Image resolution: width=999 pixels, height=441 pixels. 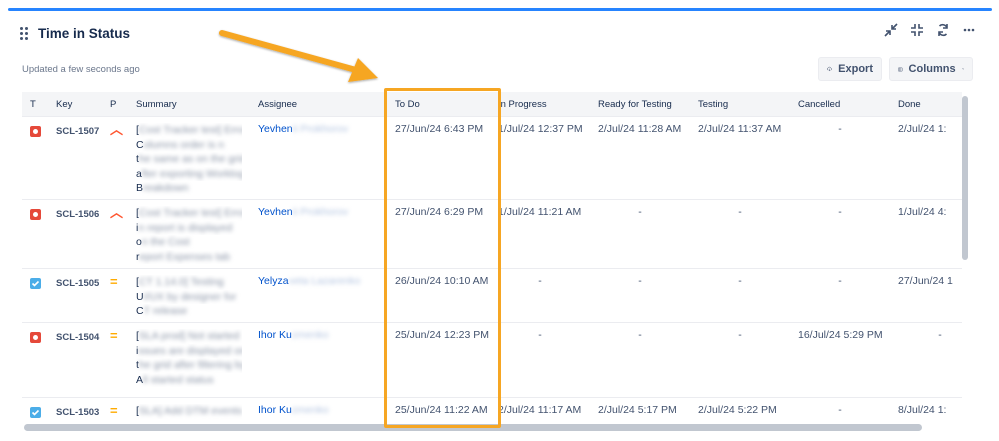 I want to click on col-header-cancelled: Cancelled, so click(x=840, y=104).